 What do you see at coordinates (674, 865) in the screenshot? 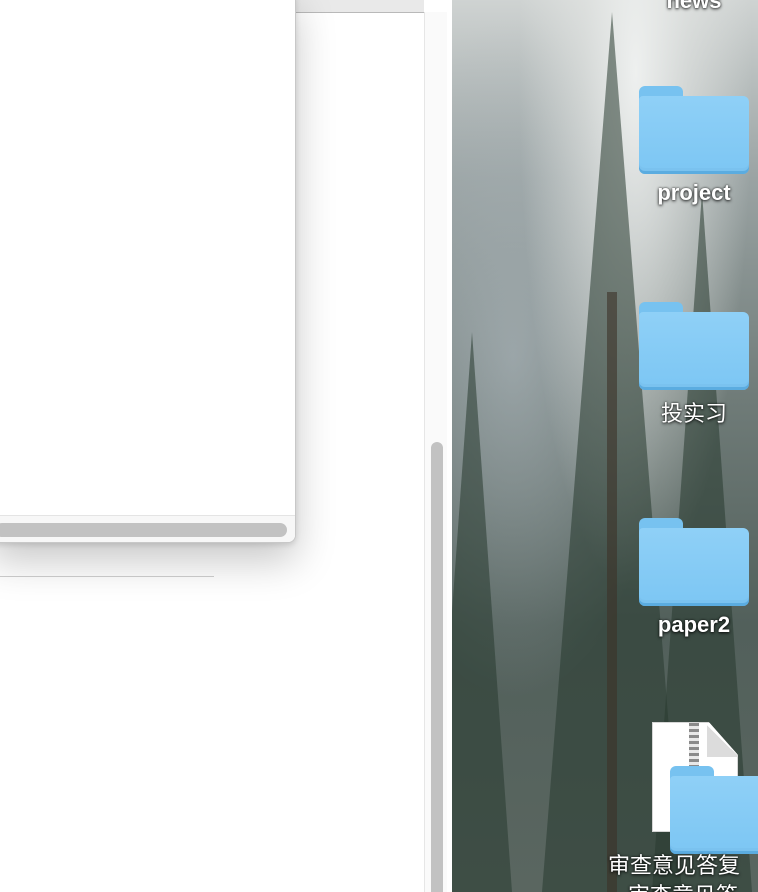
I see `zip-file-label: 审查意见答复` at bounding box center [674, 865].